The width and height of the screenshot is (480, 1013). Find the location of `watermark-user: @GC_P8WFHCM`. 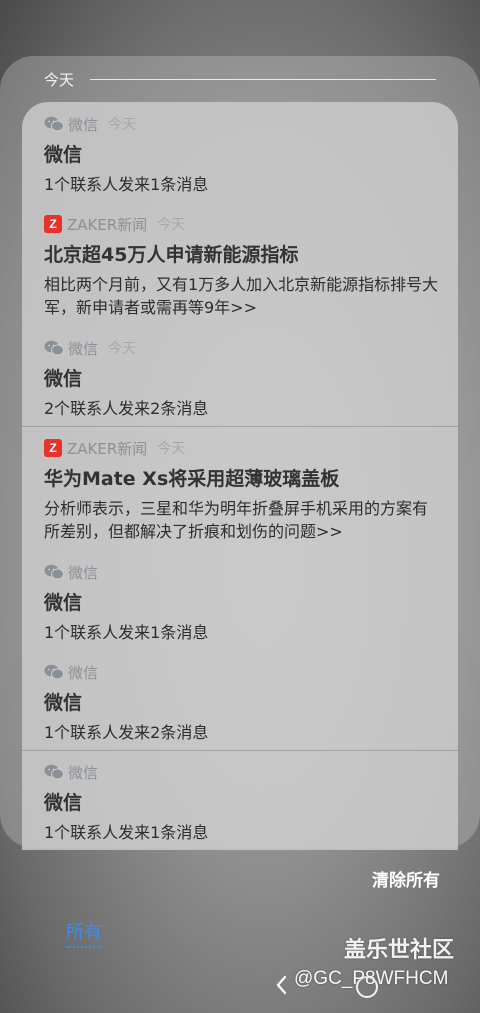

watermark-user: @GC_P8WFHCM is located at coordinates (371, 978).